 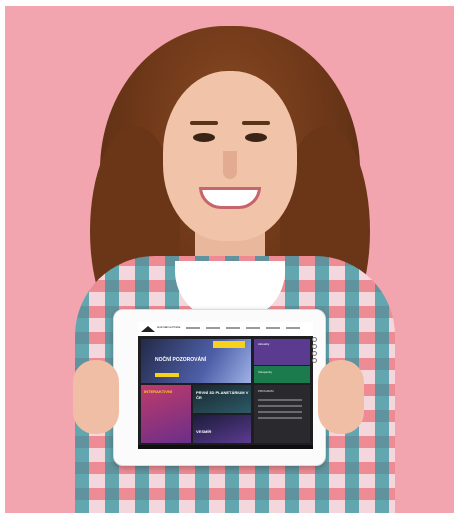 I want to click on search-icon, so click(x=314, y=360).